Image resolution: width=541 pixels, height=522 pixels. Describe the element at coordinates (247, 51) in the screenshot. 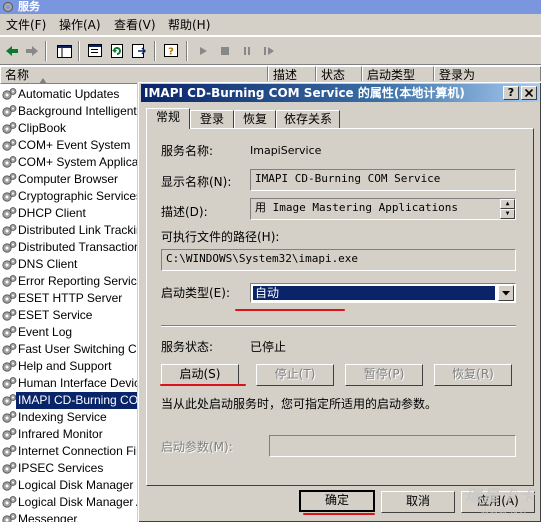

I see `pause-icon` at that location.